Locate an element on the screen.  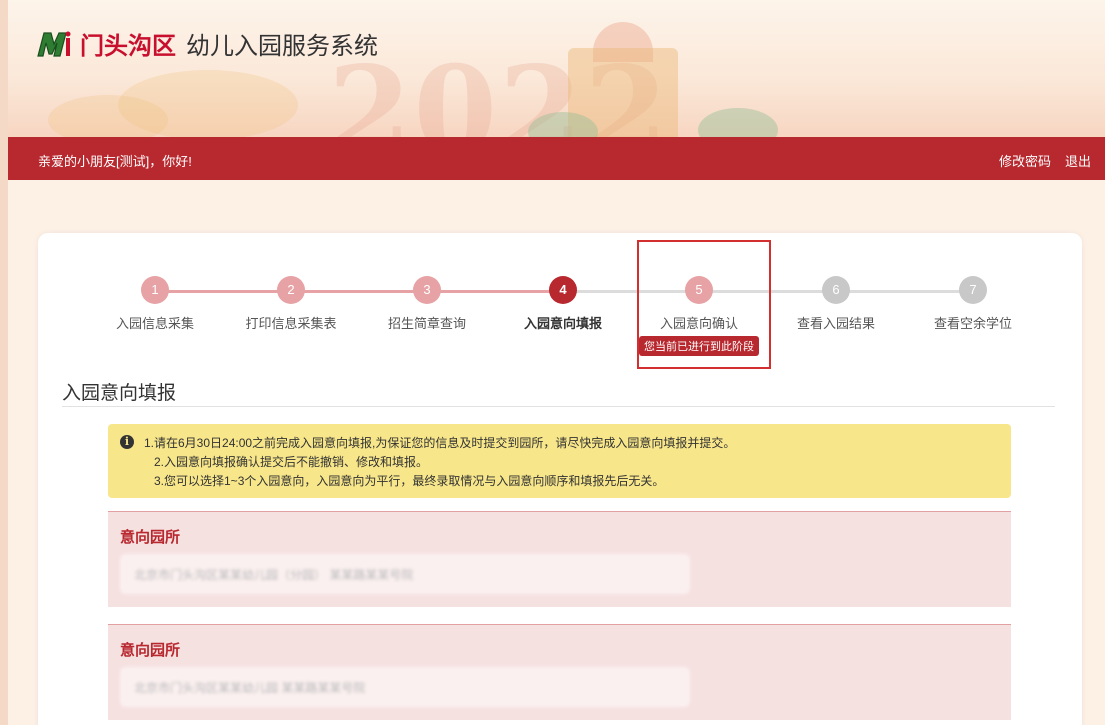
user-greeting: 亲爱的小朋友[测试]，你好! is located at coordinates (115, 161).